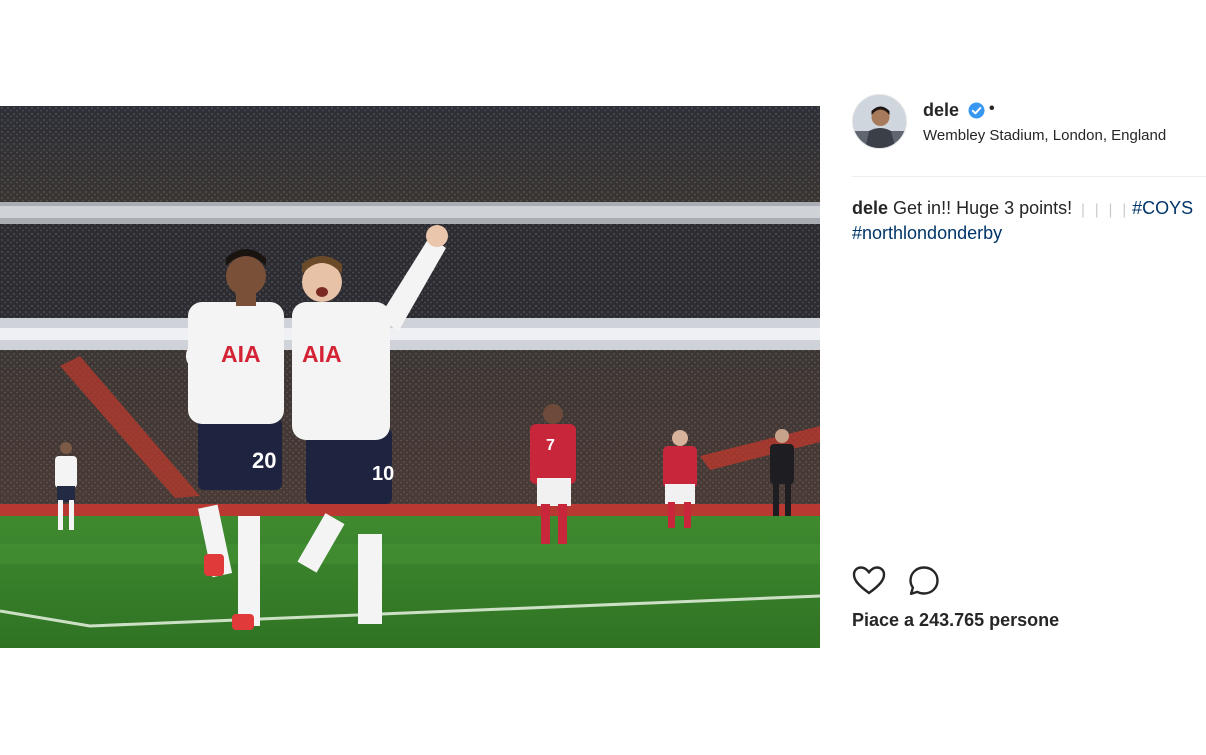 The height and width of the screenshot is (755, 1206). What do you see at coordinates (983, 208) in the screenshot?
I see `caption-text: Get in!! Huge 3 points!` at bounding box center [983, 208].